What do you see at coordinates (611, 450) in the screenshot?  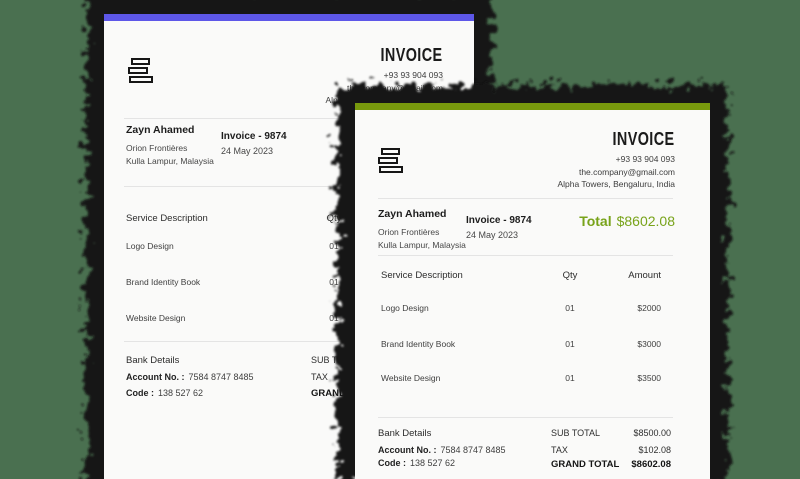 I see `tax-row: TAX $102.08` at bounding box center [611, 450].